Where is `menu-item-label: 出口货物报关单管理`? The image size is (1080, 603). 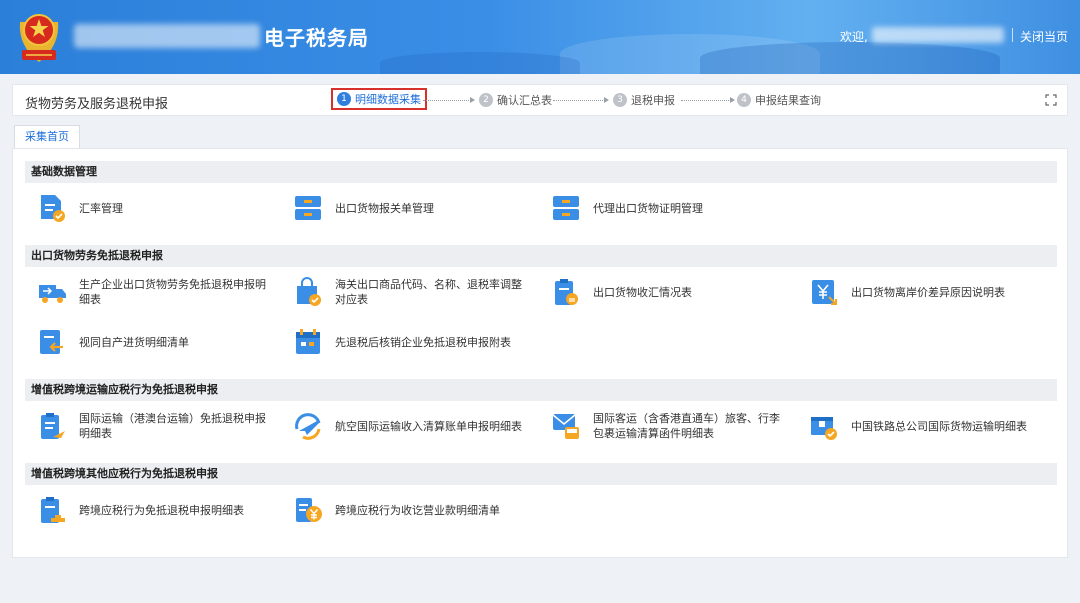 menu-item-label: 出口货物报关单管理 is located at coordinates (384, 208).